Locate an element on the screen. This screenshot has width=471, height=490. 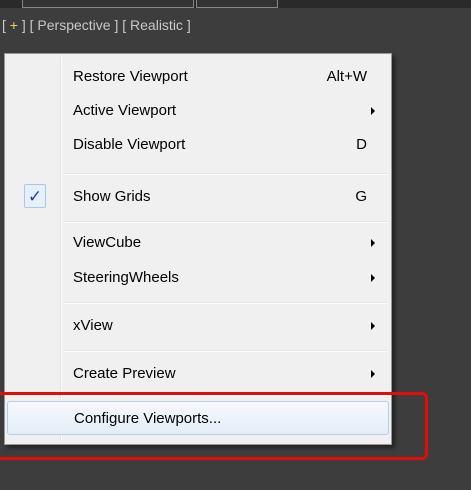
menu-item-steeringwheels: SteeringWheels is located at coordinates (198, 278).